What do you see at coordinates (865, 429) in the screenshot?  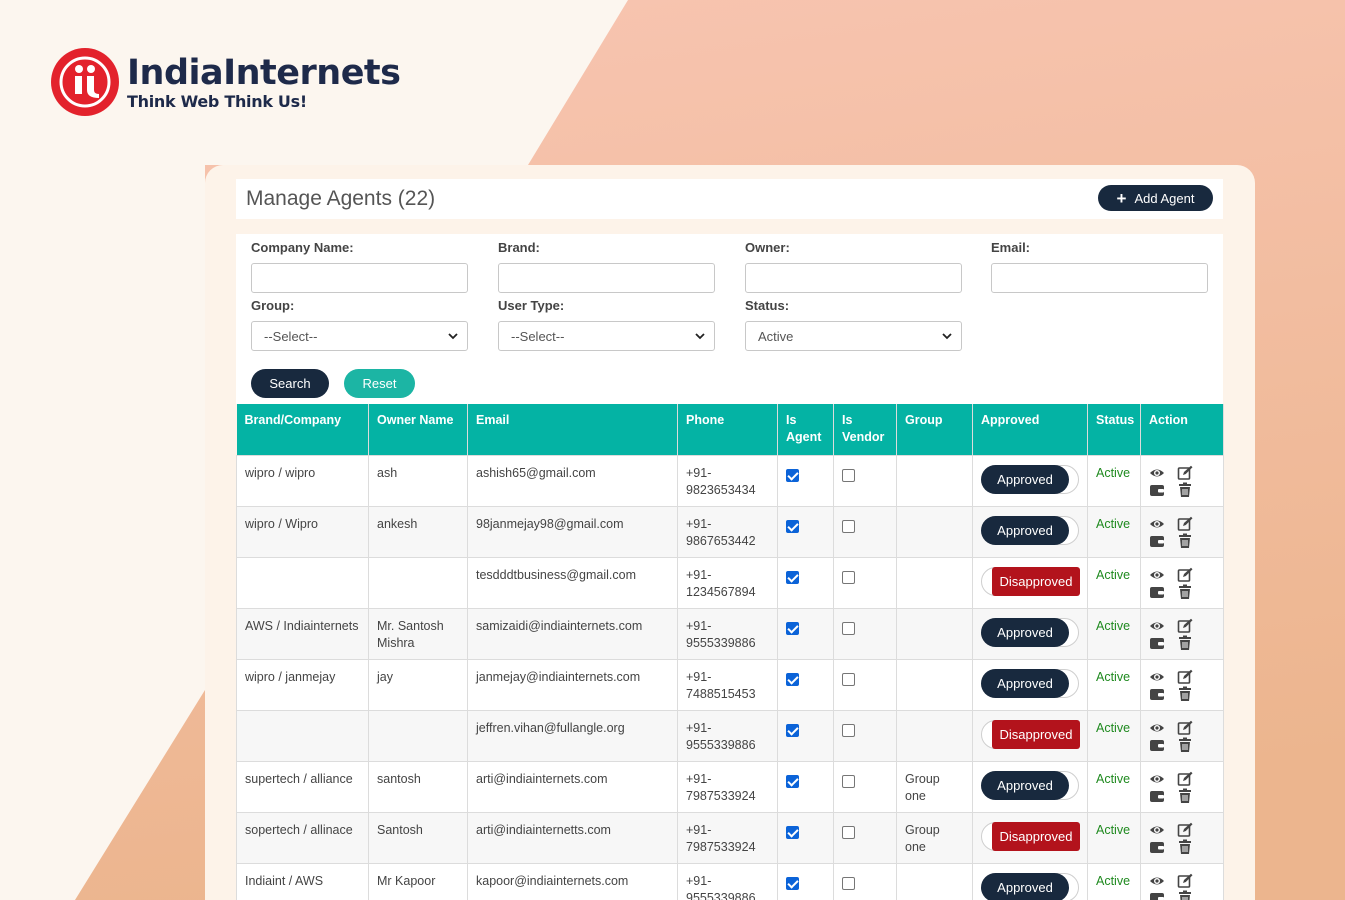 I see `column-header: Is Vendor` at bounding box center [865, 429].